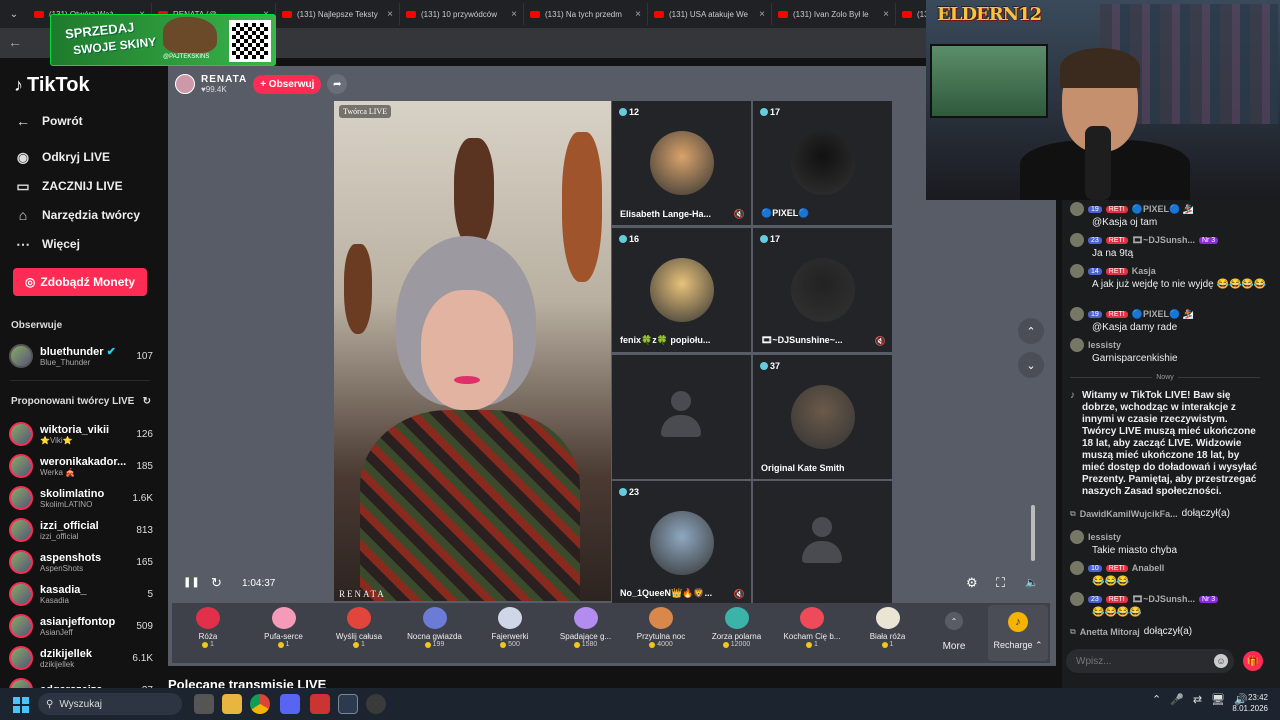  Describe the element at coordinates (1000, 583) in the screenshot. I see `fullscreen-icon: ⛶` at that location.